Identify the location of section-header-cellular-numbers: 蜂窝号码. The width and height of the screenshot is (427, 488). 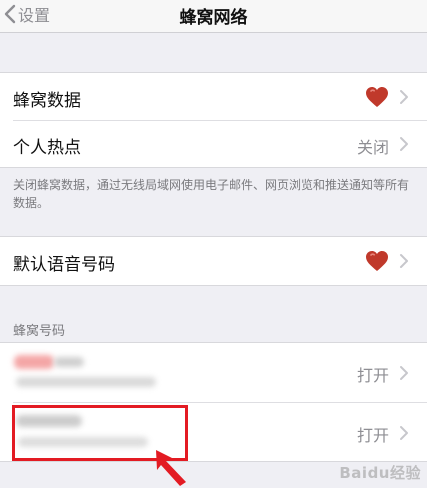
(39, 331).